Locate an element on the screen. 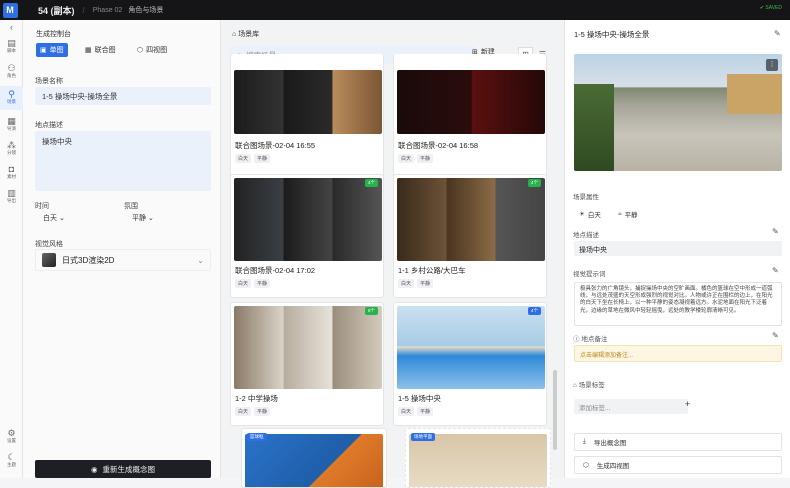 The image size is (790, 488). scene-hero-image is located at coordinates (678, 112).